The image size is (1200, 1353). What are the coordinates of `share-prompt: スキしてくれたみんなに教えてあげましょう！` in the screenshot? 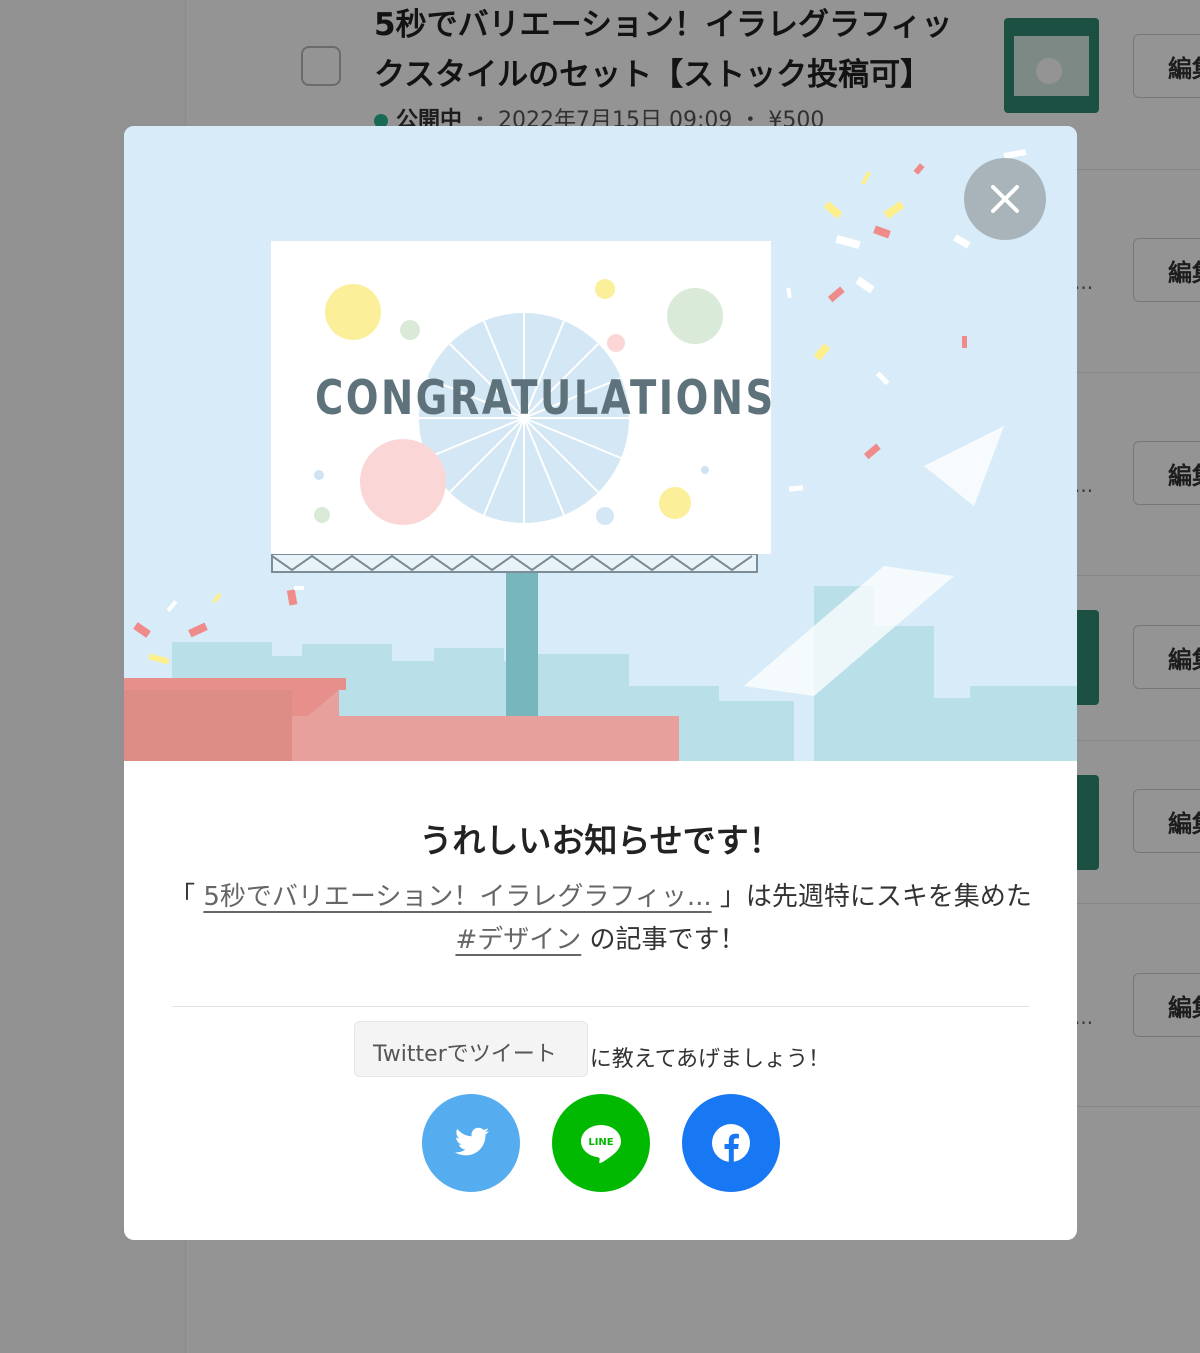 It's located at (600, 1059).